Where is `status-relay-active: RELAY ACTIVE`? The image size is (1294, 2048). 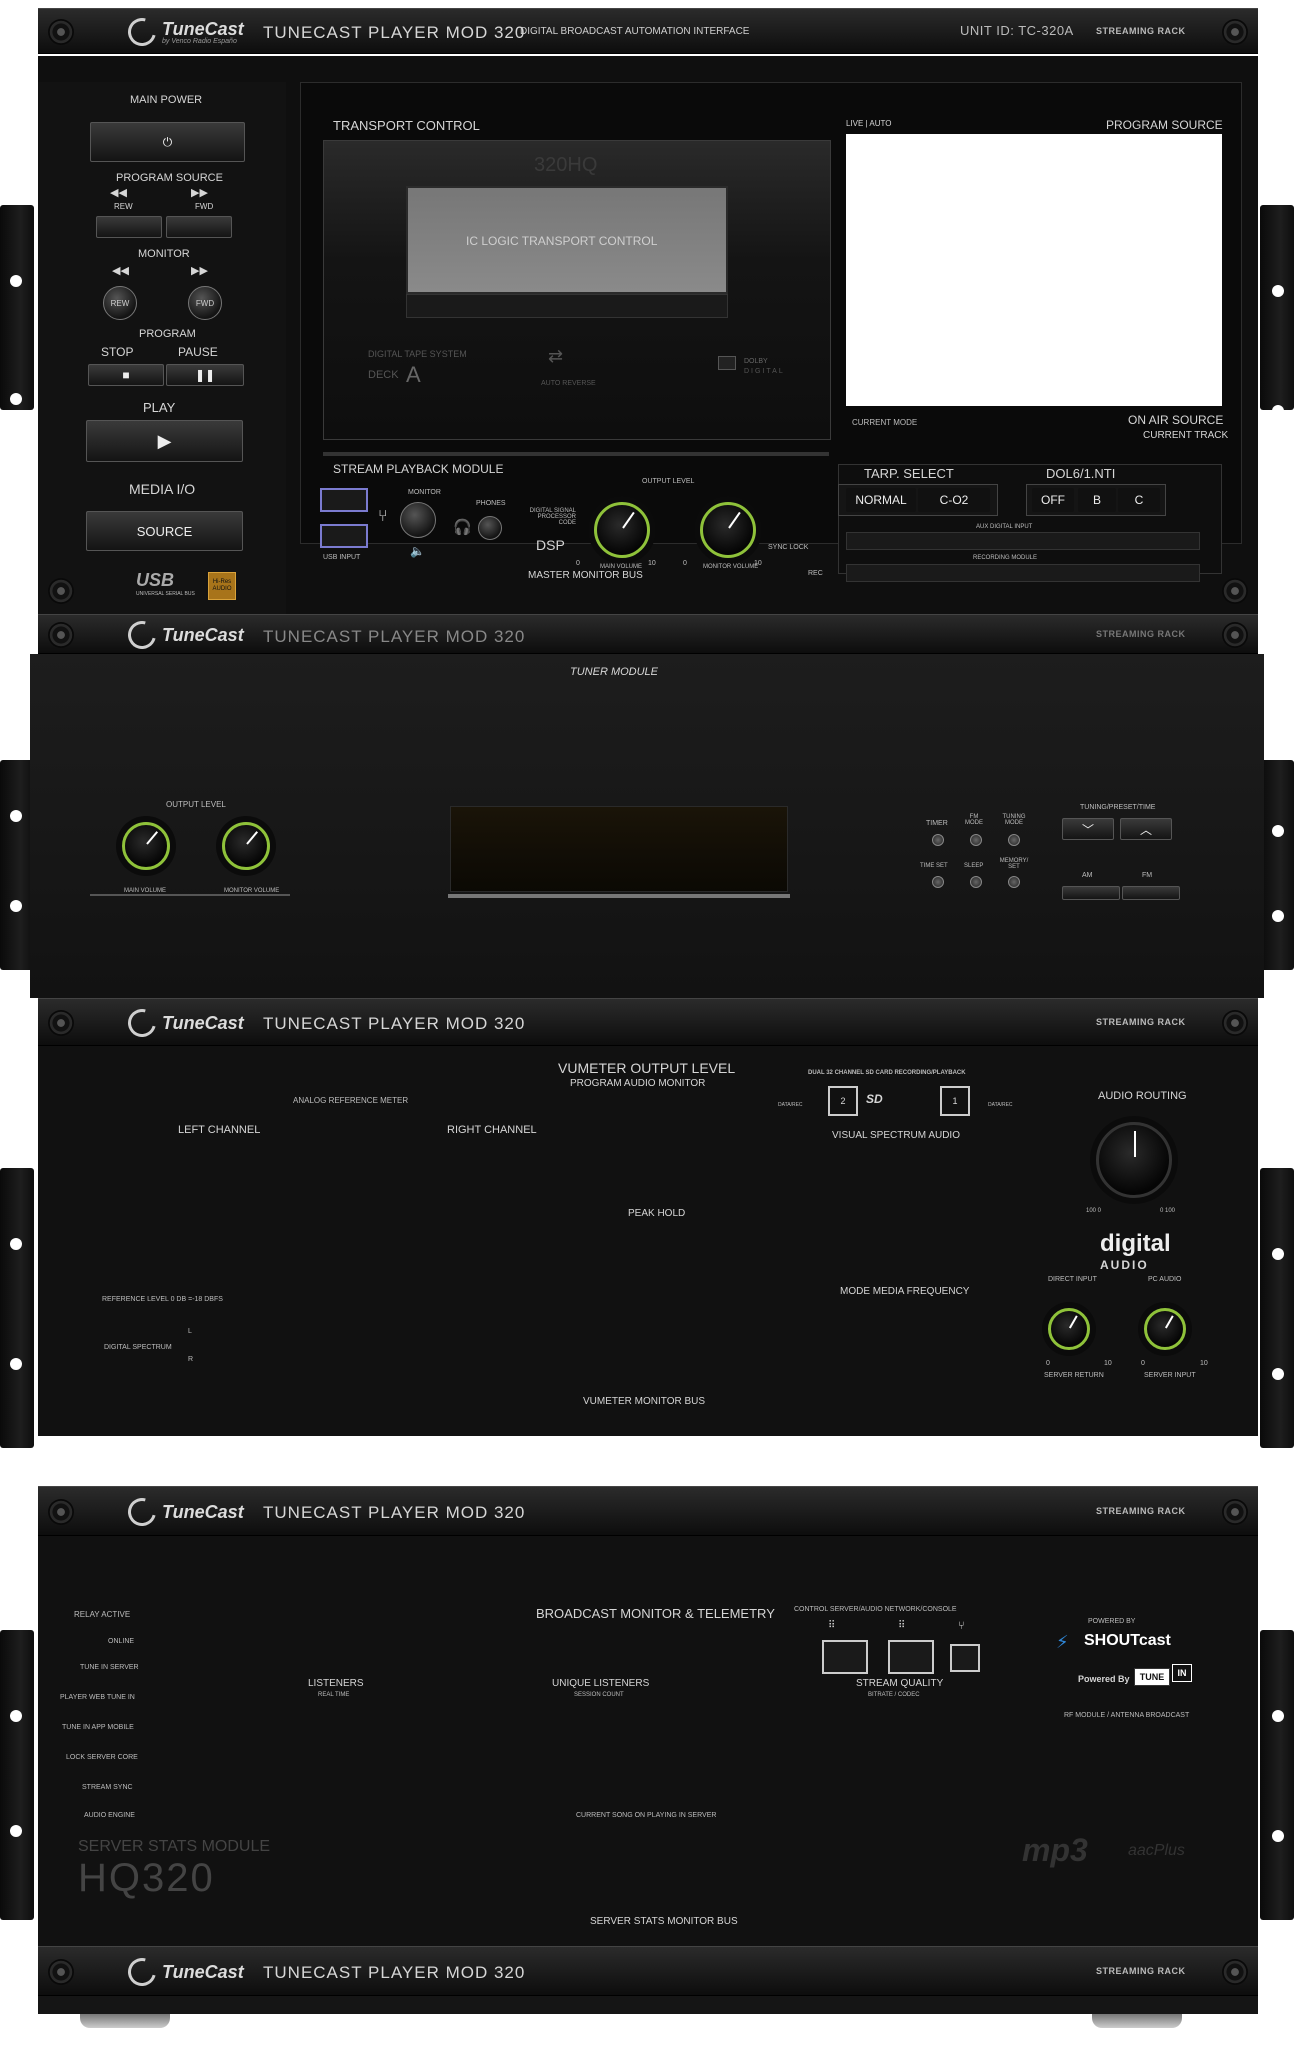
status-relay-active: RELAY ACTIVE is located at coordinates (102, 1614).